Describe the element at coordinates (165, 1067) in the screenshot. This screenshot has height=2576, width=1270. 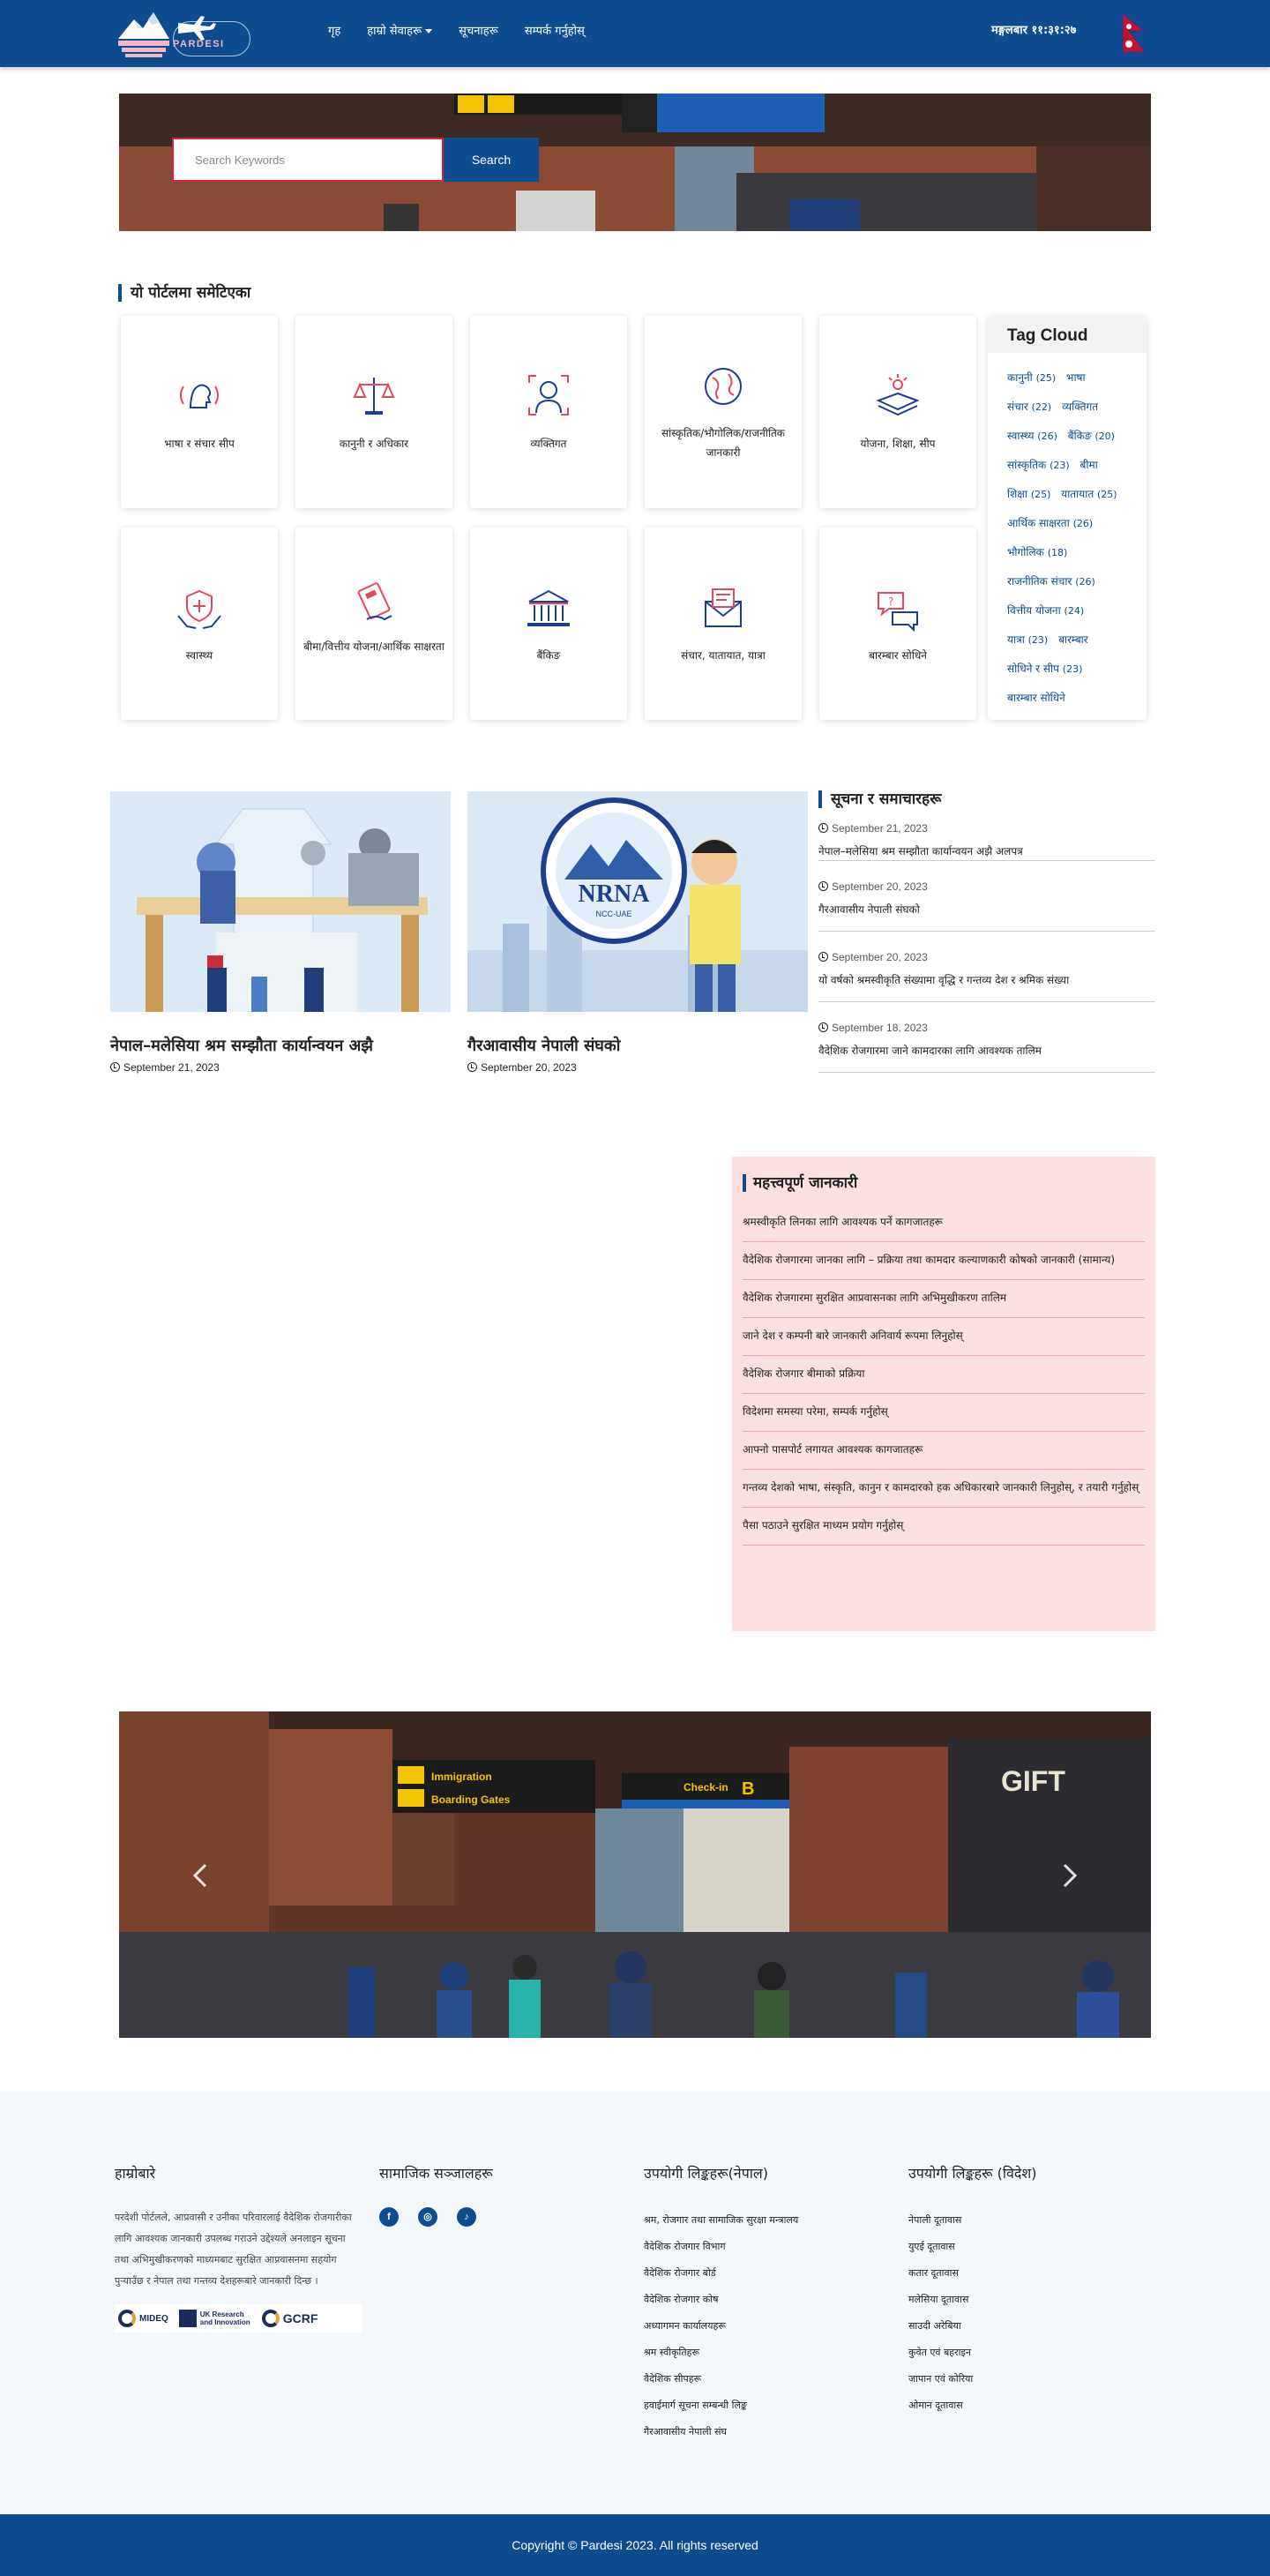
I see `news-date: September 21, 2023` at that location.